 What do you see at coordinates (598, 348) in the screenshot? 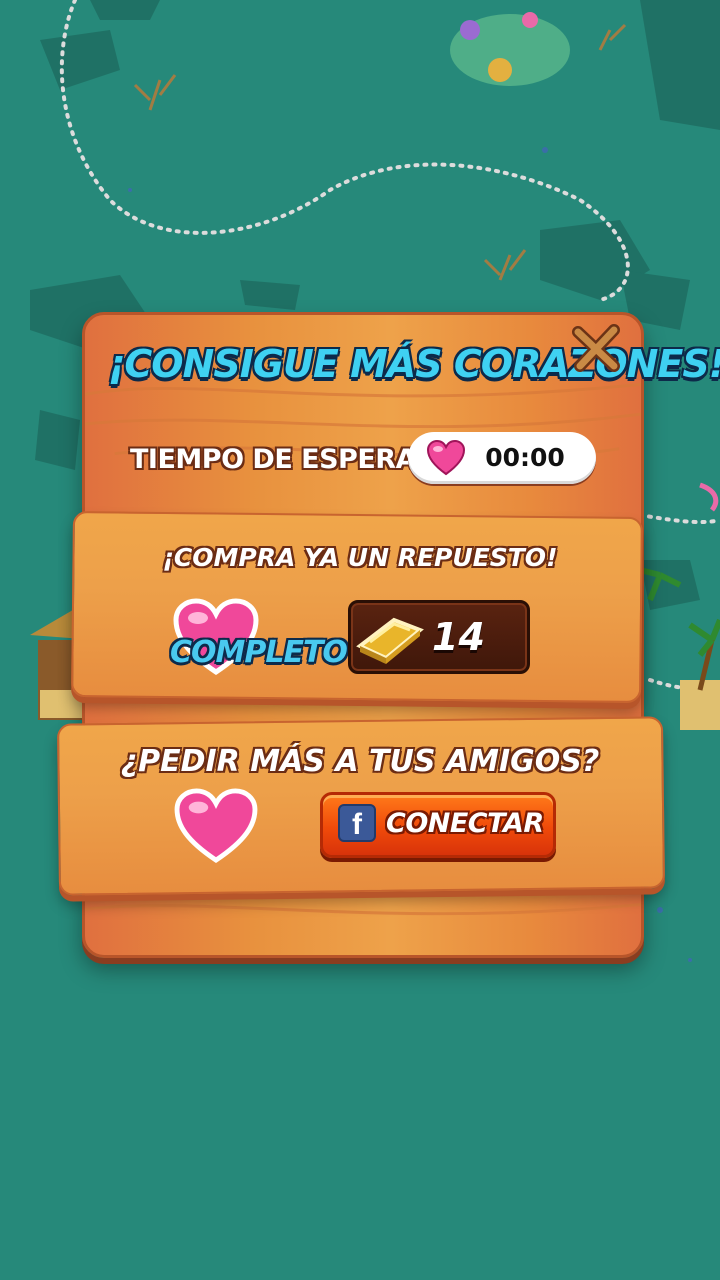
I see `close-x-icon` at bounding box center [598, 348].